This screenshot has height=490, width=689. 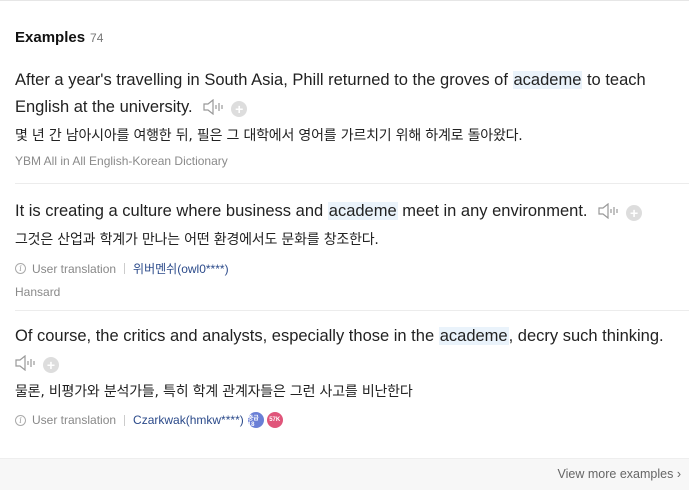 What do you see at coordinates (197, 240) in the screenshot?
I see `korean-translation: 그것은 산업과 학계가 만나는 어떤 환경에서도 문화를 창조한다.` at bounding box center [197, 240].